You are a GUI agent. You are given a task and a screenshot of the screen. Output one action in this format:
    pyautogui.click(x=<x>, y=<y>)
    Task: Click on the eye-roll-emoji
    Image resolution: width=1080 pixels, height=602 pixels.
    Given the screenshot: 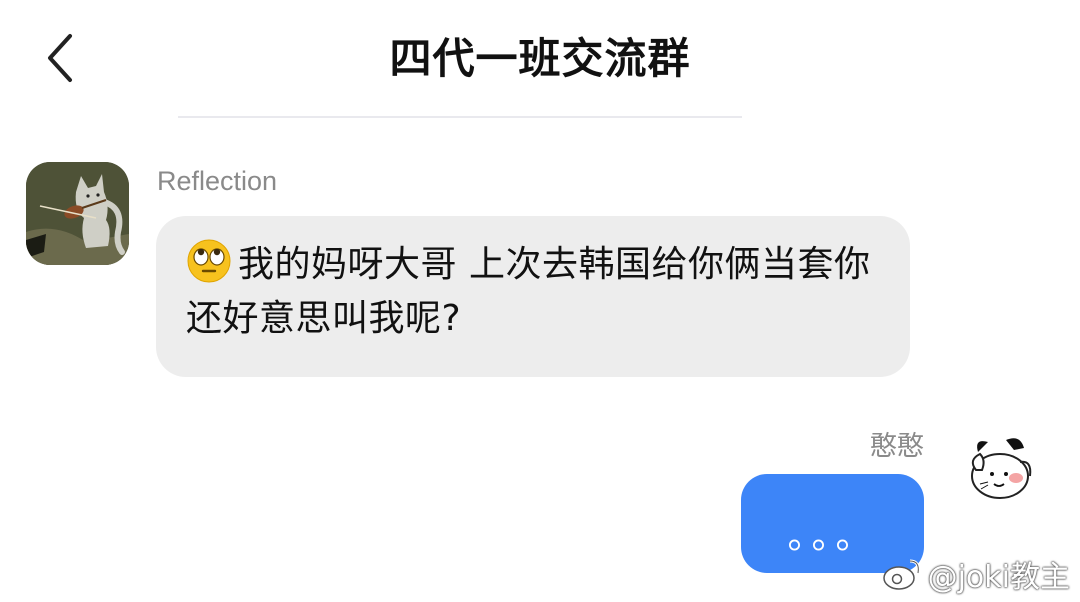 What is the action you would take?
    pyautogui.click(x=209, y=261)
    